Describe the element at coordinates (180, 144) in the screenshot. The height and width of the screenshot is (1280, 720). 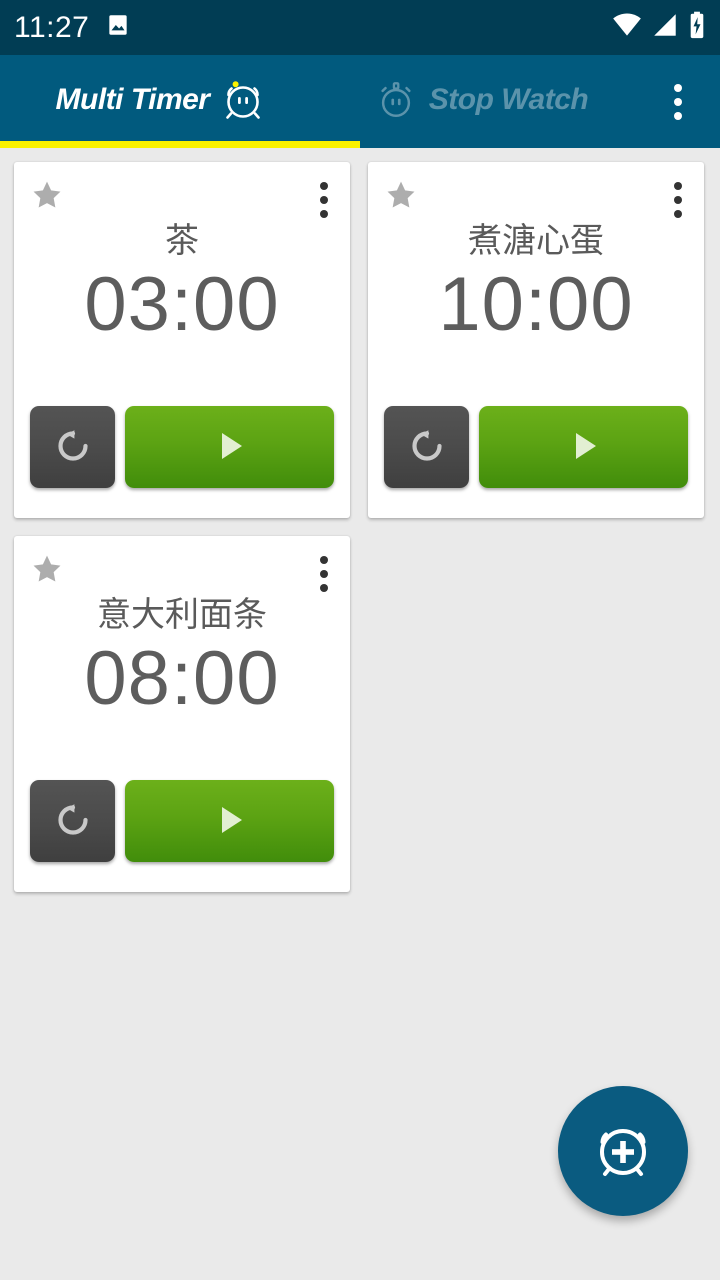
I see `tab-indicator-active` at that location.